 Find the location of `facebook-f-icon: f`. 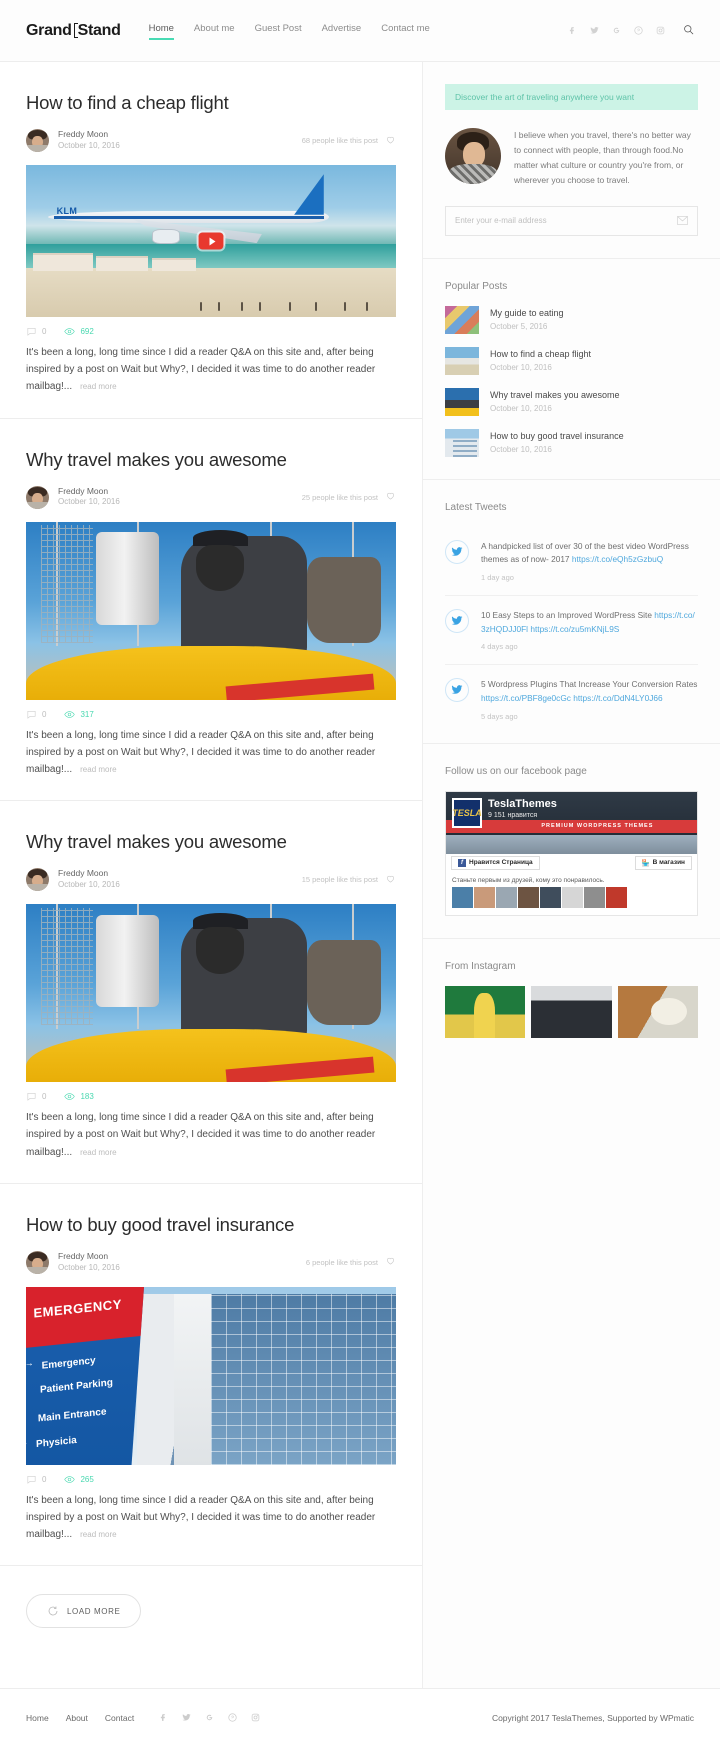

facebook-f-icon: f is located at coordinates (462, 862).